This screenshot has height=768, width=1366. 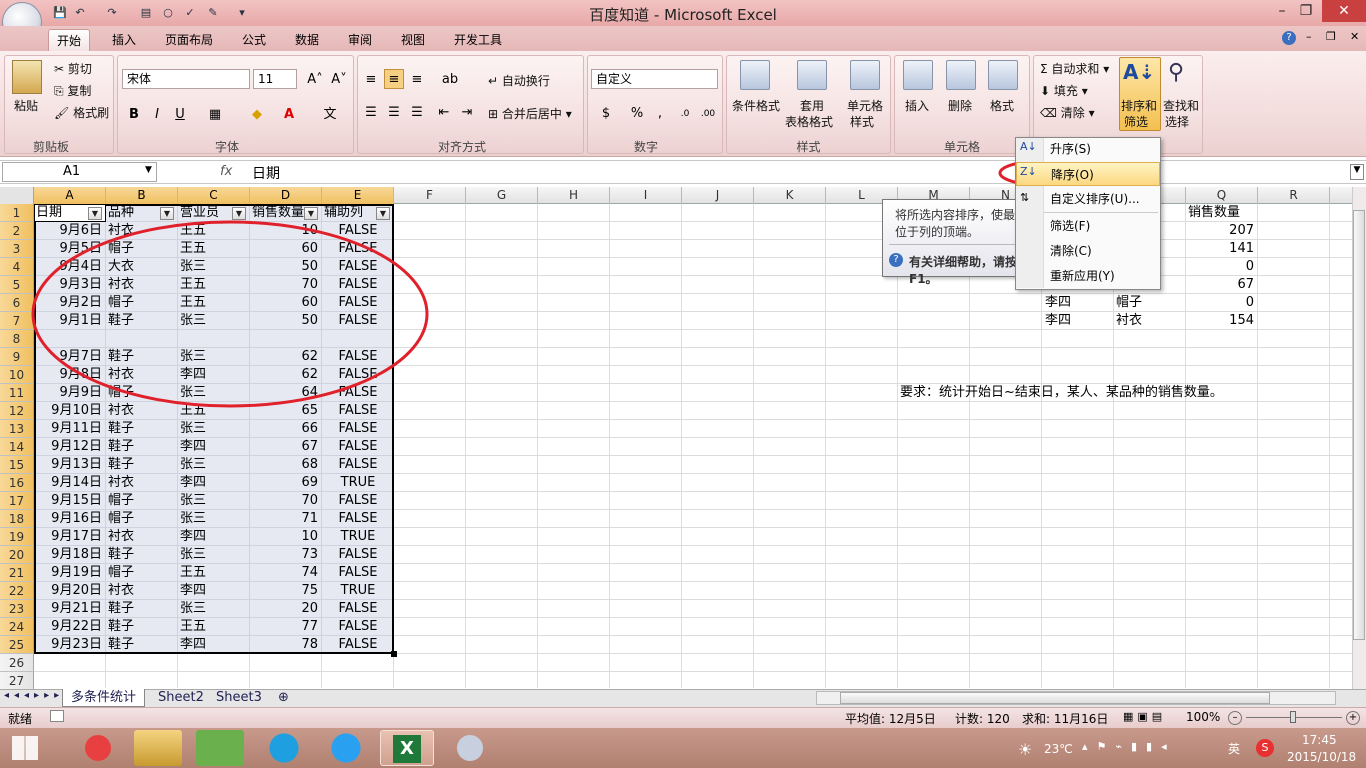 I want to click on tray-icons: ▴⚑⌁▮▮◂, so click(x=1129, y=746).